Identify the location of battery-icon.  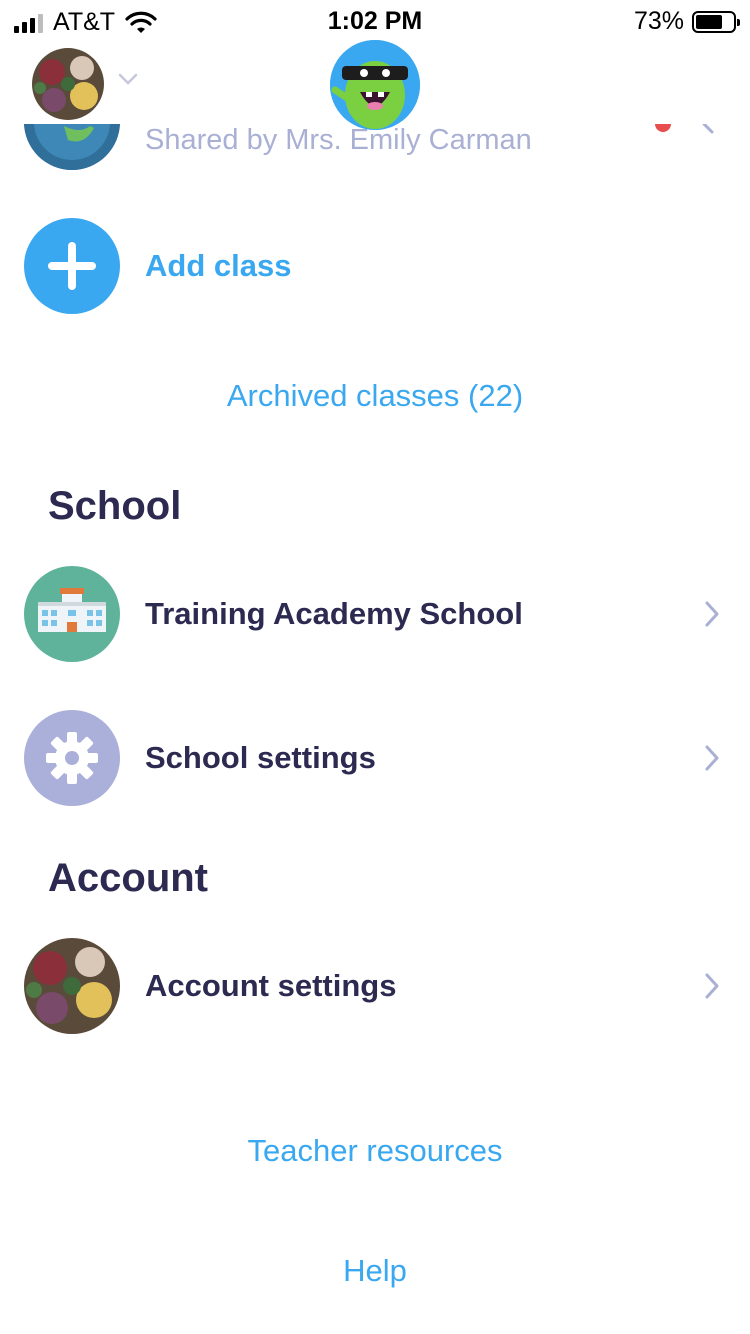
(716, 21).